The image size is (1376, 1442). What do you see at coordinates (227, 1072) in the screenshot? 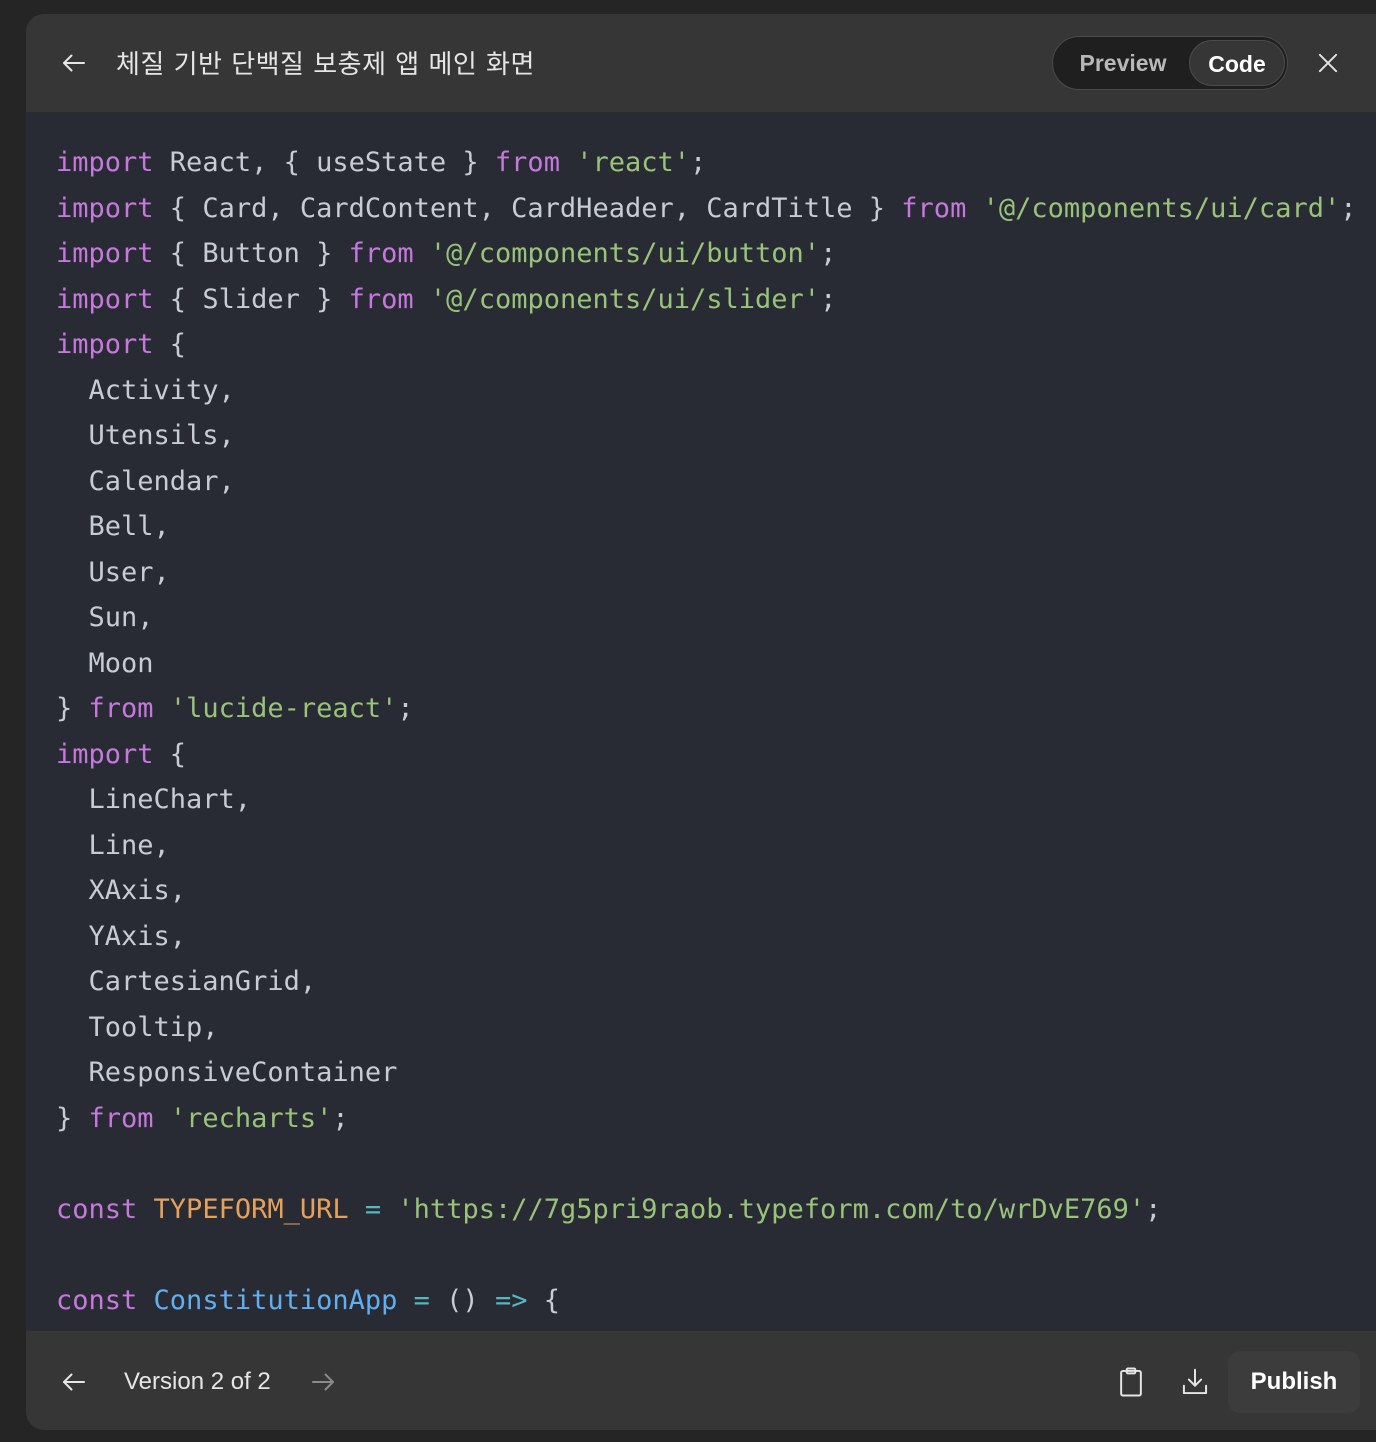
I see `code-text: ResponsiveContainer` at bounding box center [227, 1072].